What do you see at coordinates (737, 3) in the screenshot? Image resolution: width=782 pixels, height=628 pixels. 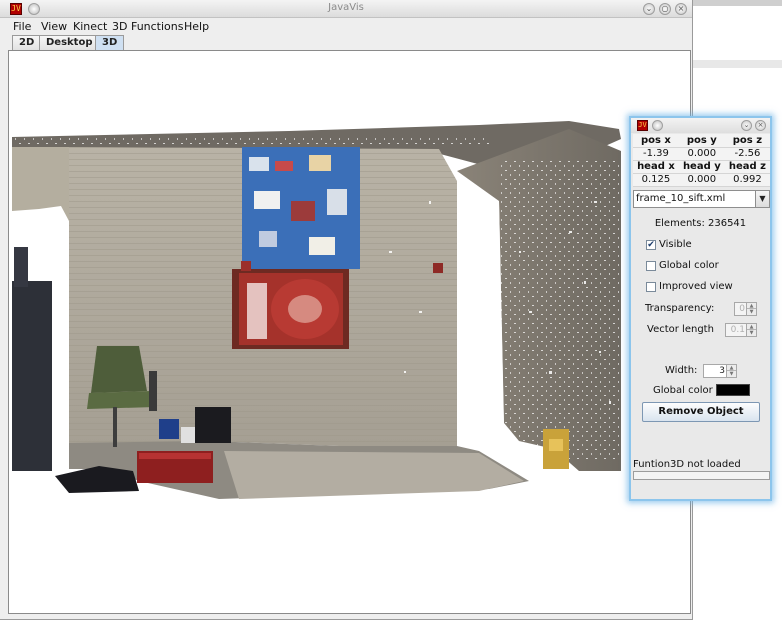 I see `background-window-edge` at bounding box center [737, 3].